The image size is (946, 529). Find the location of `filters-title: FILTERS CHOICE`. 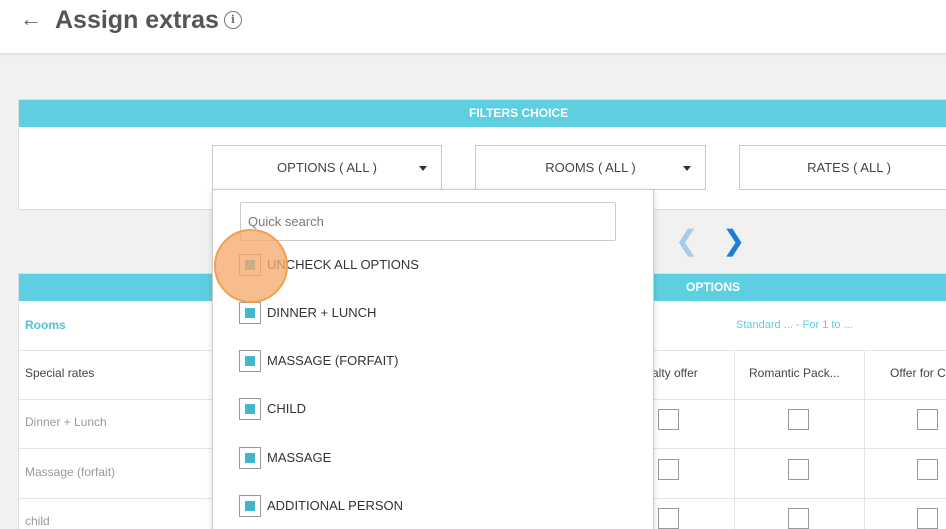

filters-title: FILTERS CHOICE is located at coordinates (482, 113).